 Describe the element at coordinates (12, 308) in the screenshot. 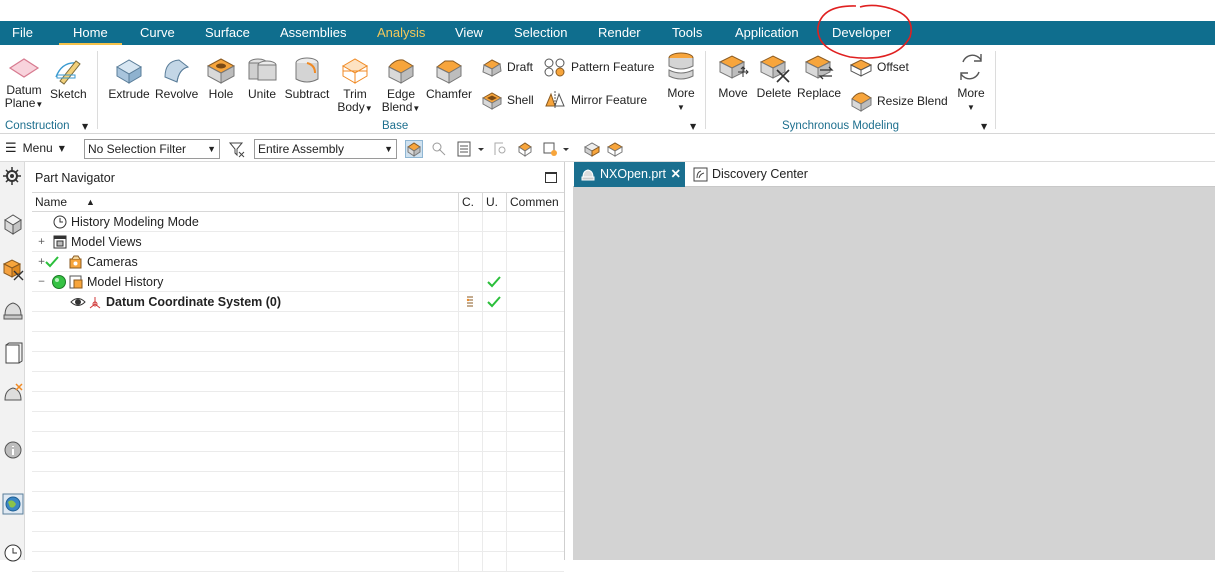

I see `constraint-navigator-icon` at that location.